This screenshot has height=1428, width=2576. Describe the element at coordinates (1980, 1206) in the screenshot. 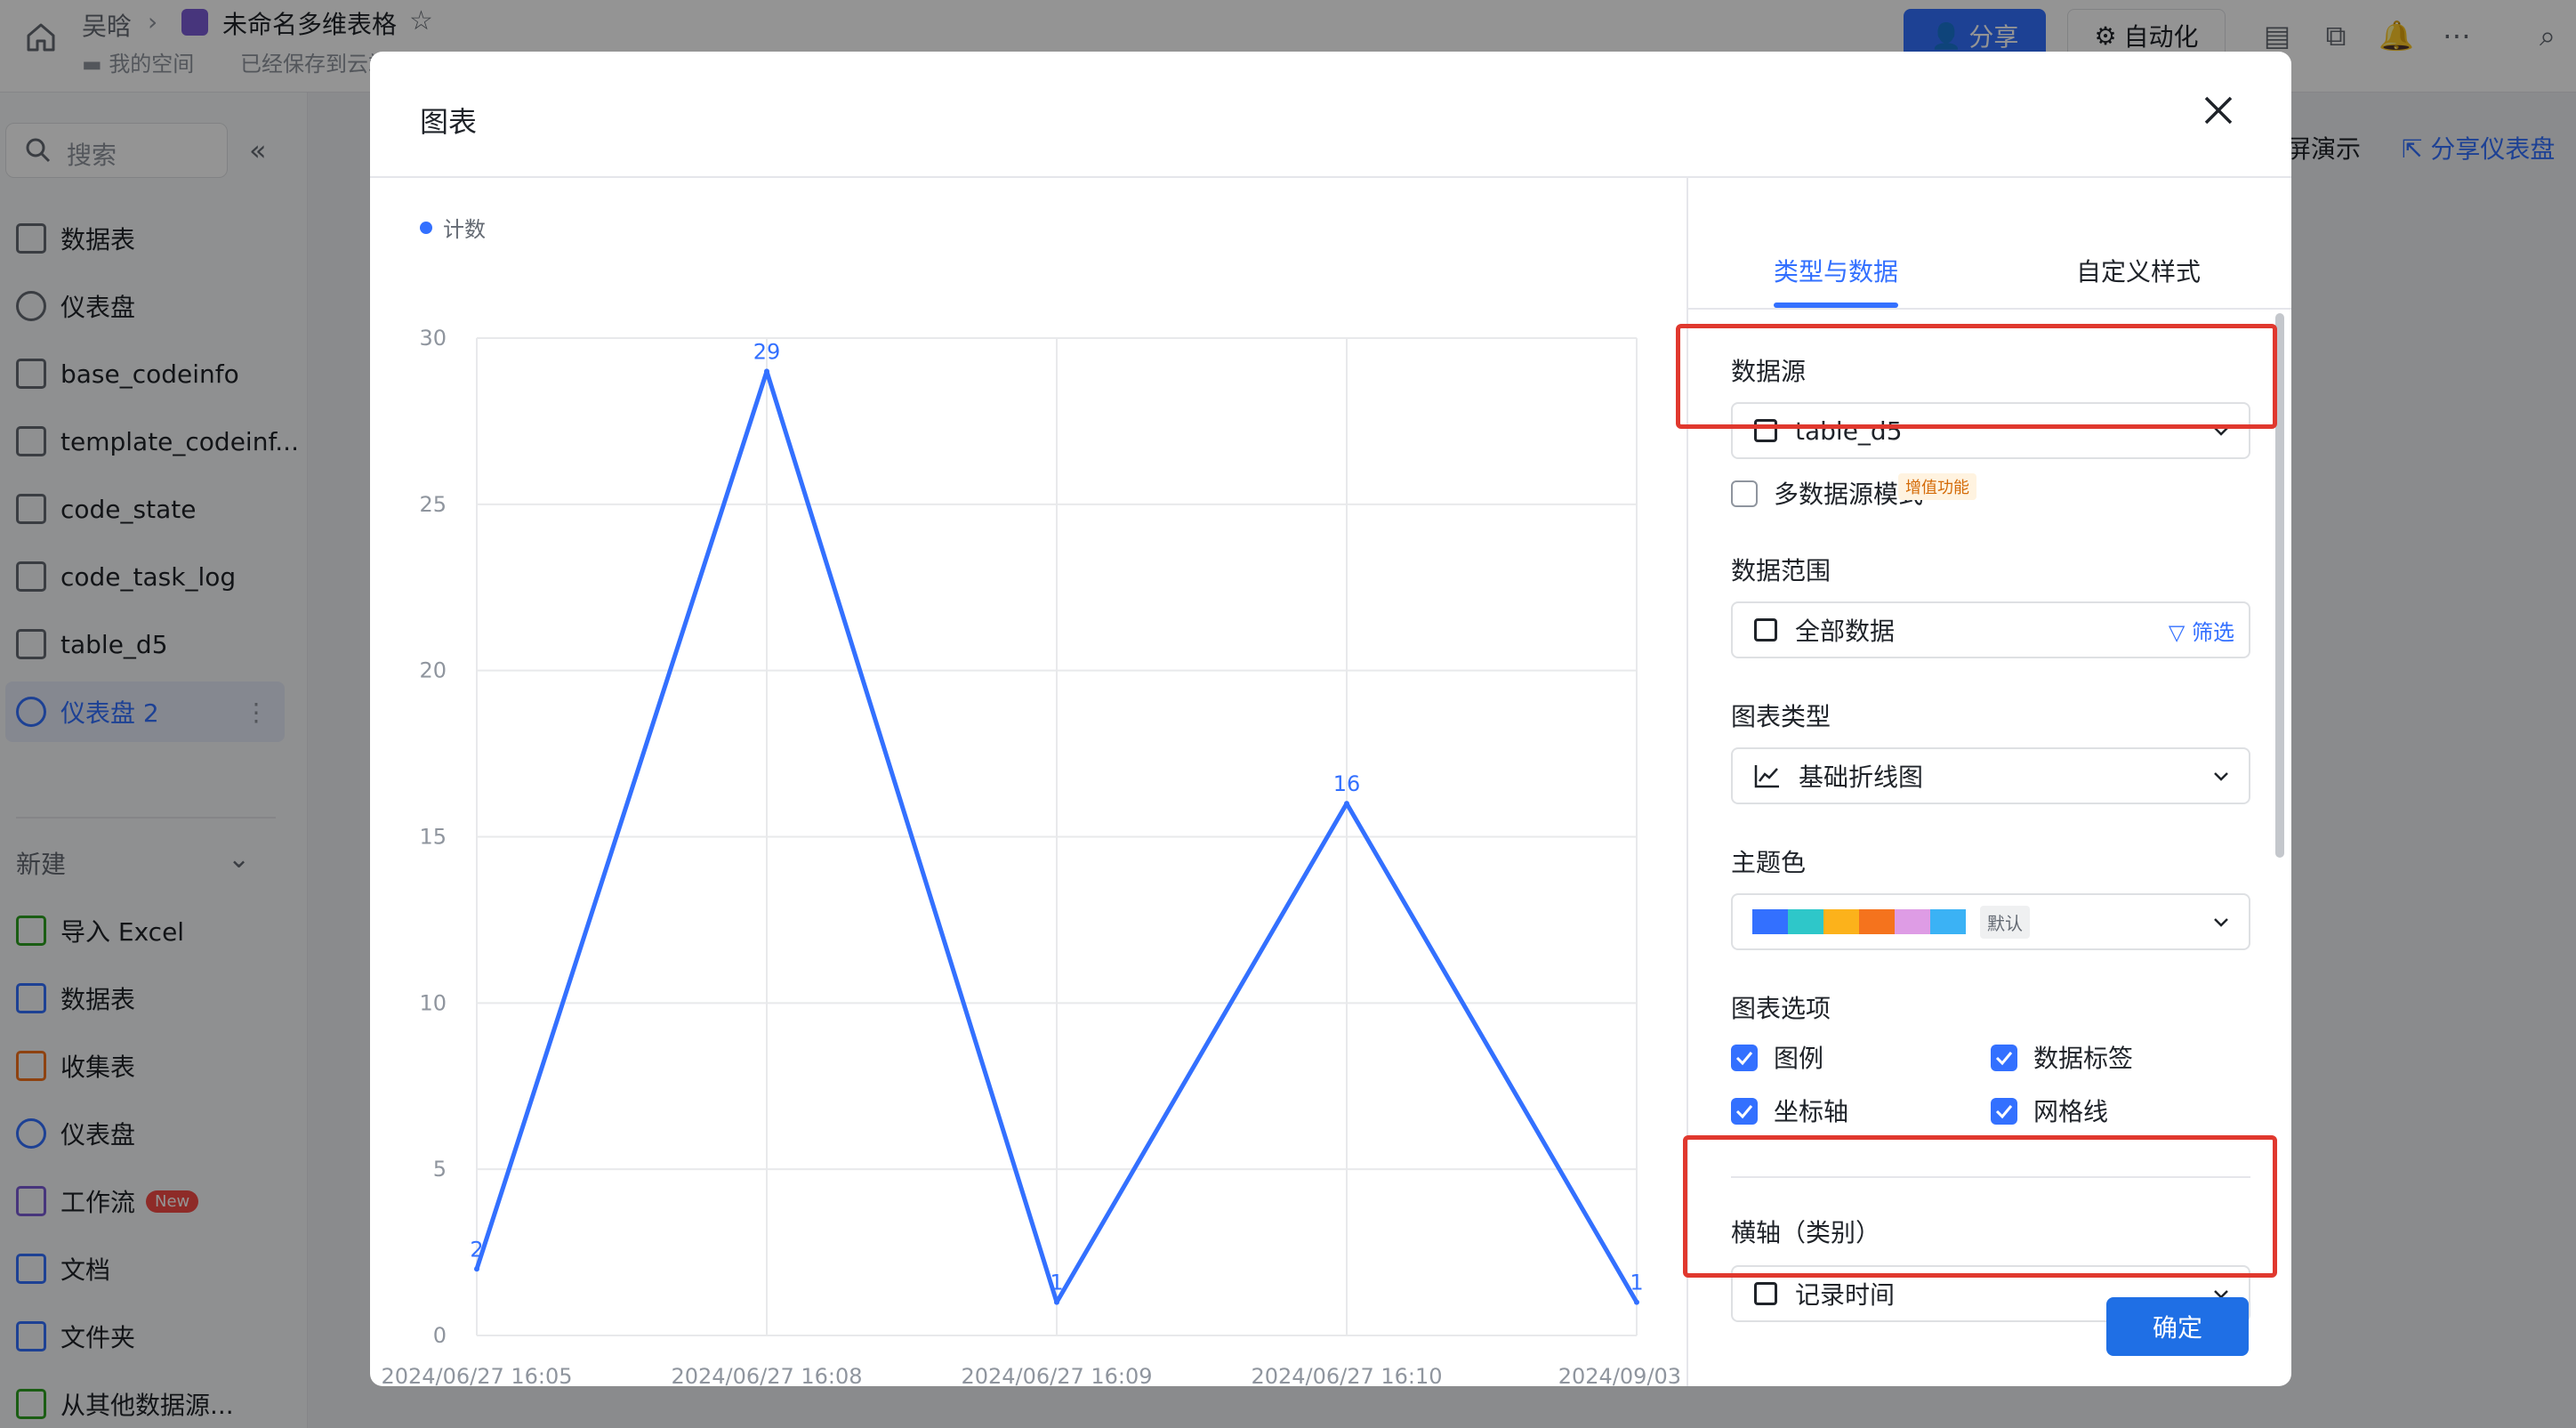

I see `highlight-xaxis` at that location.